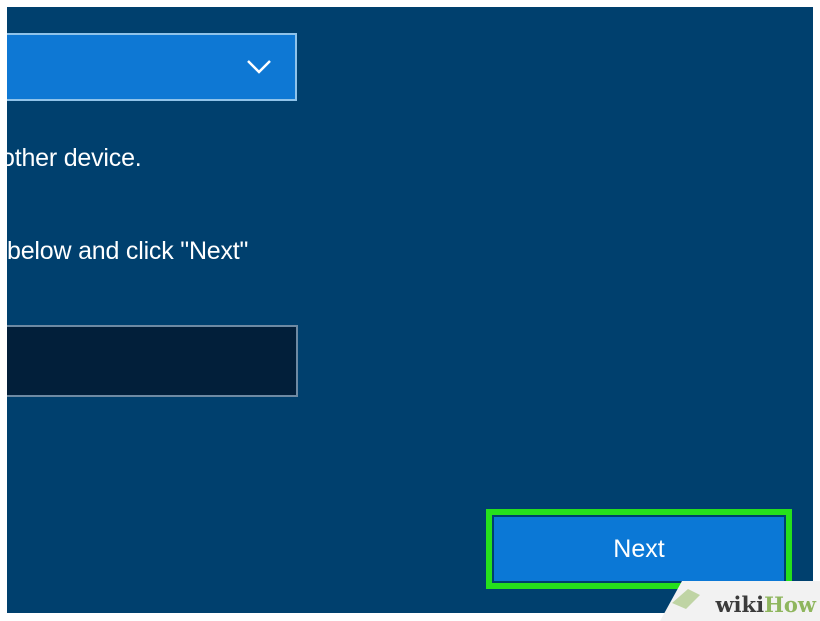 This screenshot has width=820, height=621. Describe the element at coordinates (740, 604) in the screenshot. I see `watermark-wiki: wiki` at that location.